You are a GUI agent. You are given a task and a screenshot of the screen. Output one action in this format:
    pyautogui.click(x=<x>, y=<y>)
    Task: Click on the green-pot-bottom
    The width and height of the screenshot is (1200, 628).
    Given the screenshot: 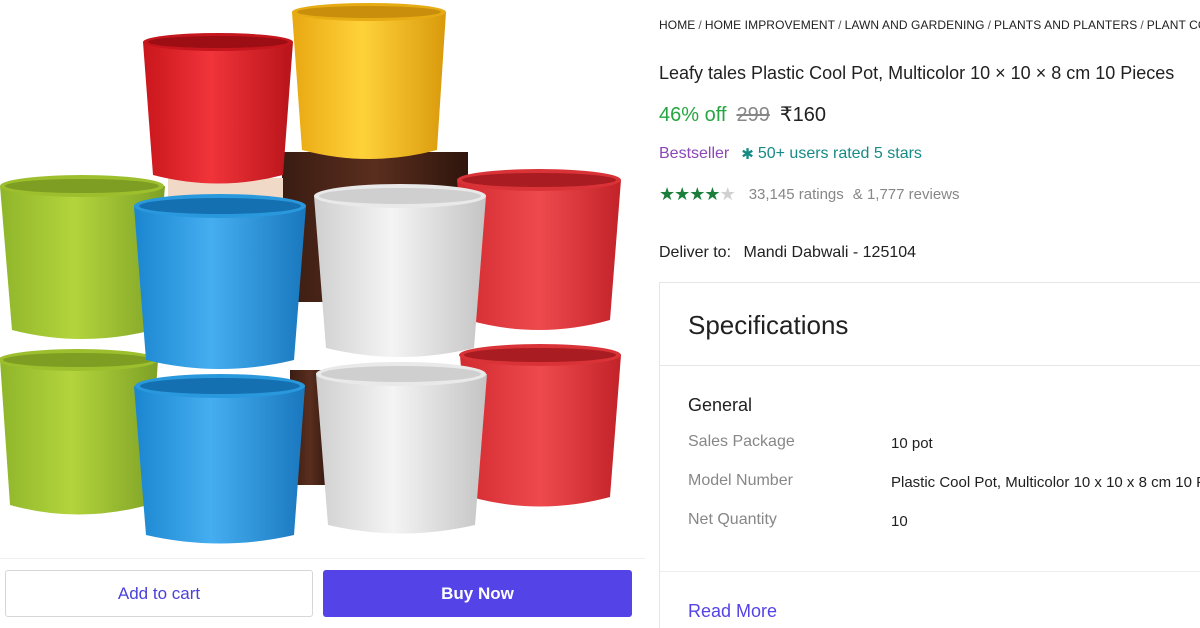 What is the action you would take?
    pyautogui.click(x=79, y=432)
    